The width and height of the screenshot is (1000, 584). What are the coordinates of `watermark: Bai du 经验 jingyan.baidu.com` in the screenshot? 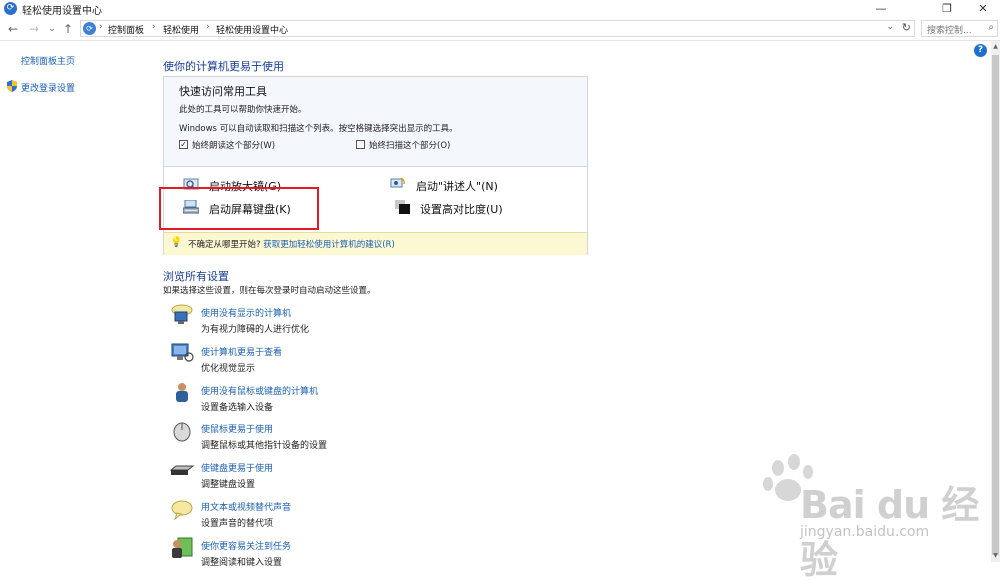 It's located at (875, 517).